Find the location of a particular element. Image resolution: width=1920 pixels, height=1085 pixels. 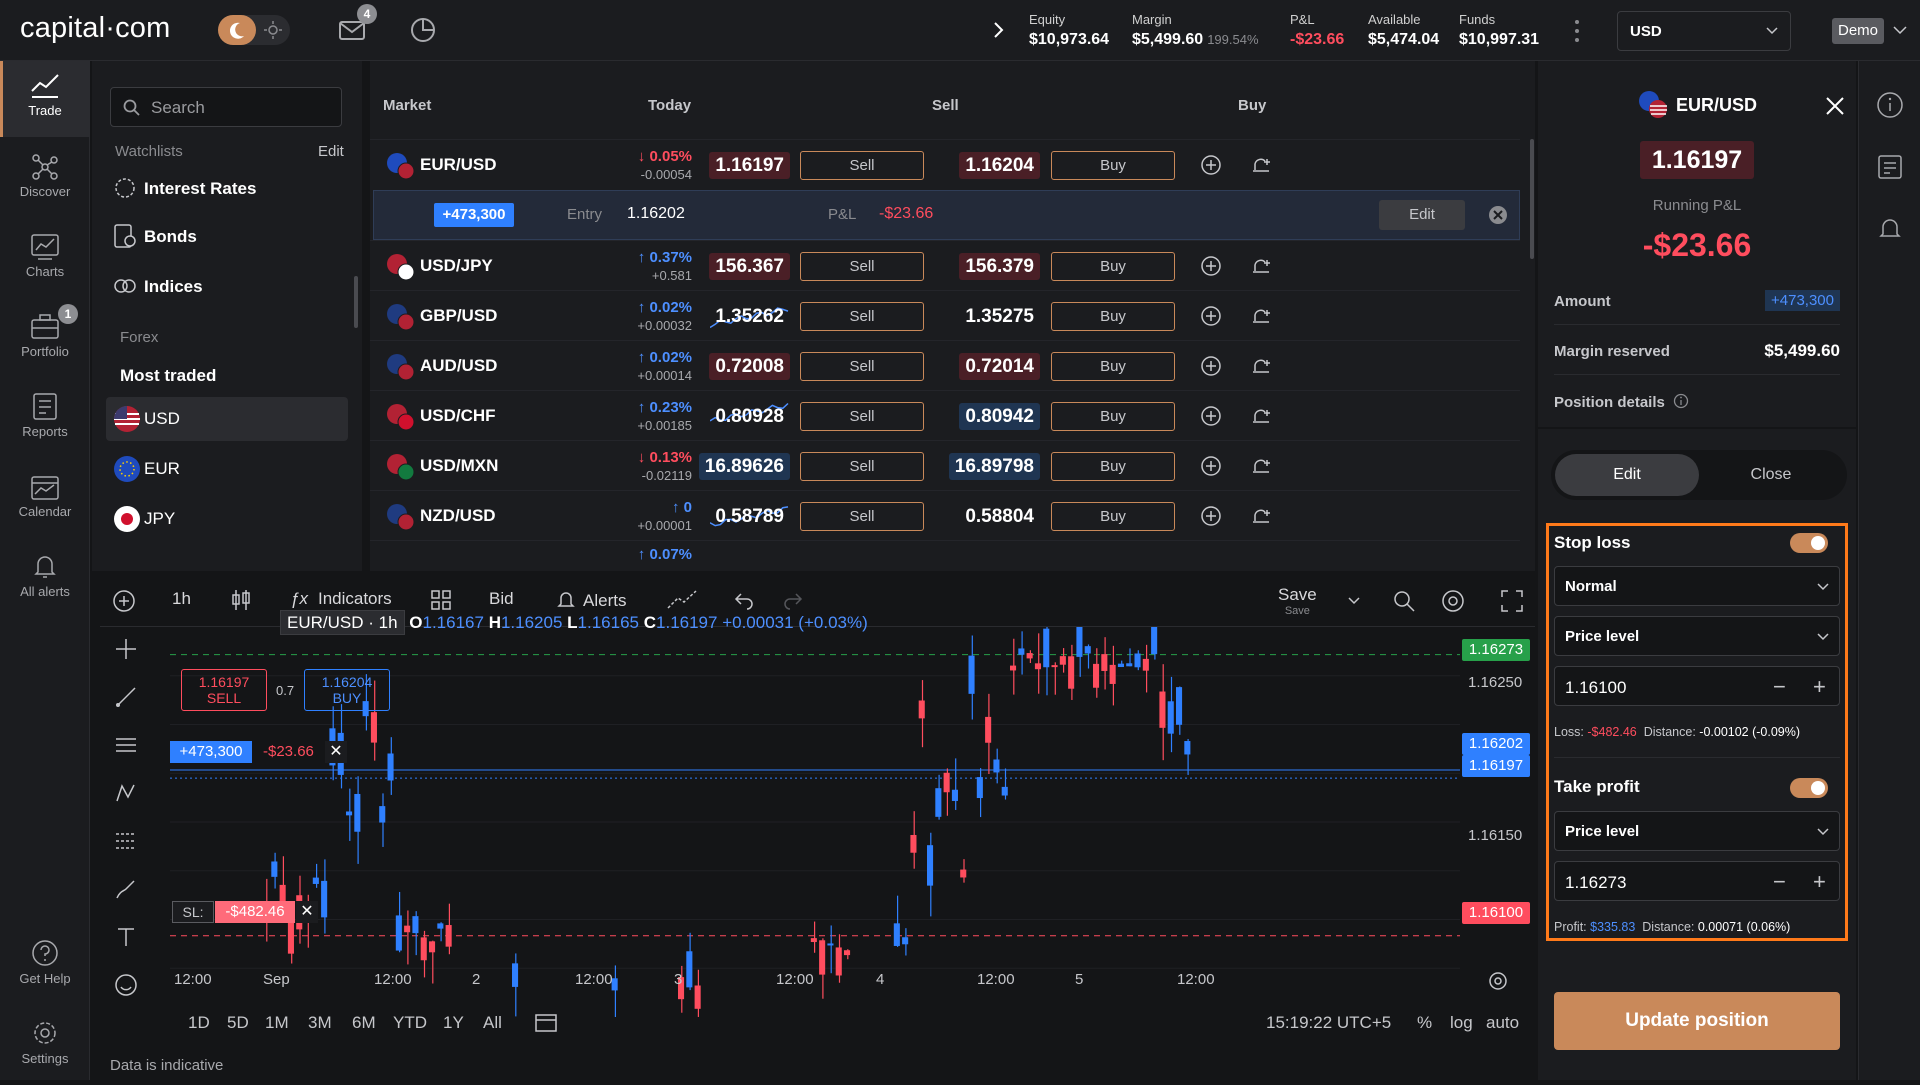

zoom-icon is located at coordinates (1404, 601).